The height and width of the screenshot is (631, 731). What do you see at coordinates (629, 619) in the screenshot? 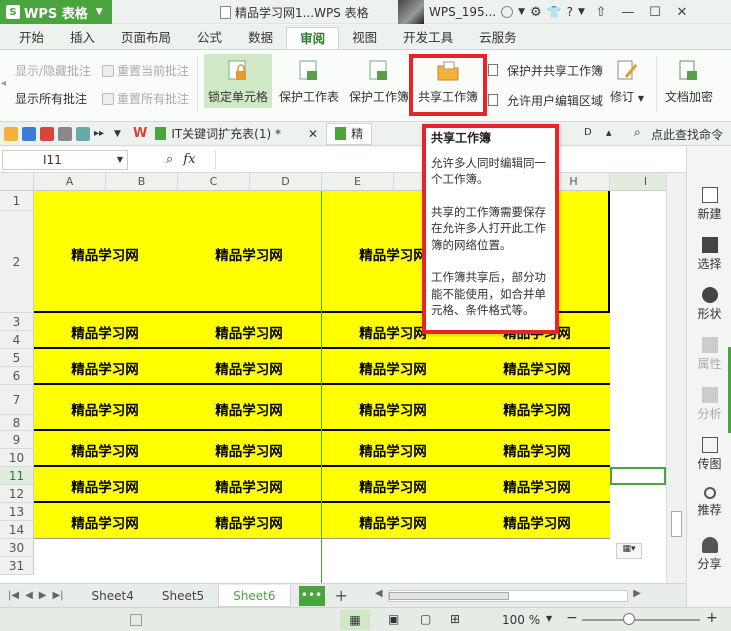
I see `zoom-slider-handle` at bounding box center [629, 619].